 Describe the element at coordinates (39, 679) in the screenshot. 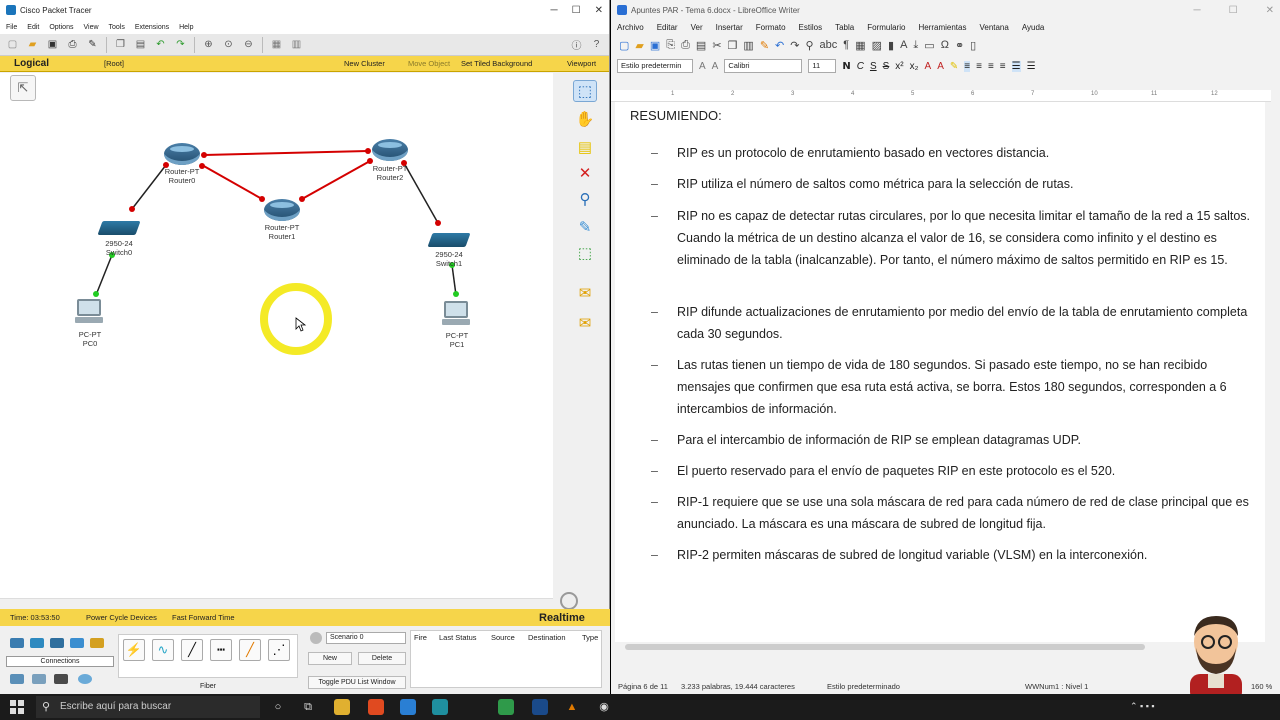

I see `components-category-icon` at that location.